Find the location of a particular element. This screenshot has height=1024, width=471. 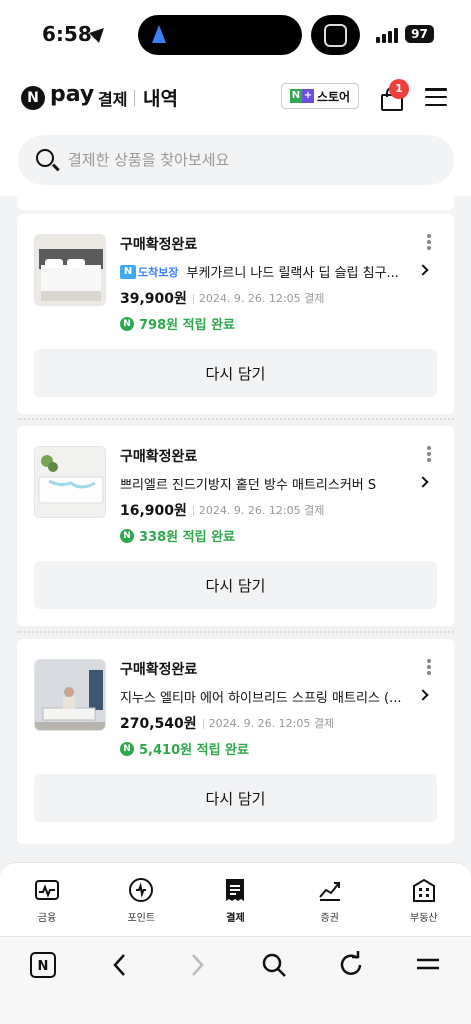

bottom-tab-bar: 금융 포인트 결제 증권 부동산 is located at coordinates (235, 899).